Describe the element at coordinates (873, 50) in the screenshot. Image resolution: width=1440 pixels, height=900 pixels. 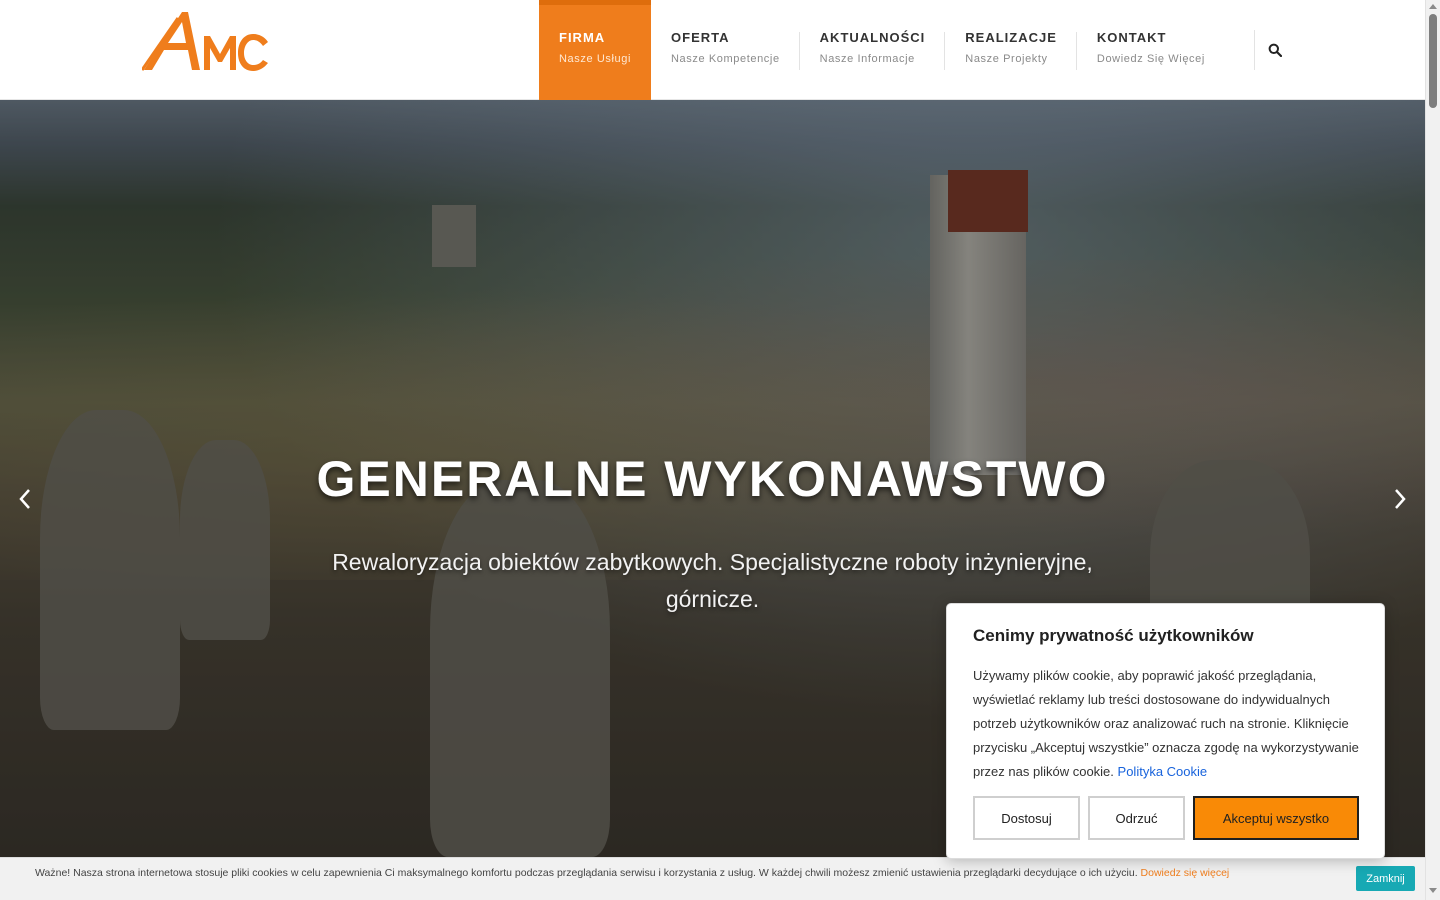
I see `nav-item-aktualnosci: AKTUALNOŚCI Nasze Informacje` at that location.